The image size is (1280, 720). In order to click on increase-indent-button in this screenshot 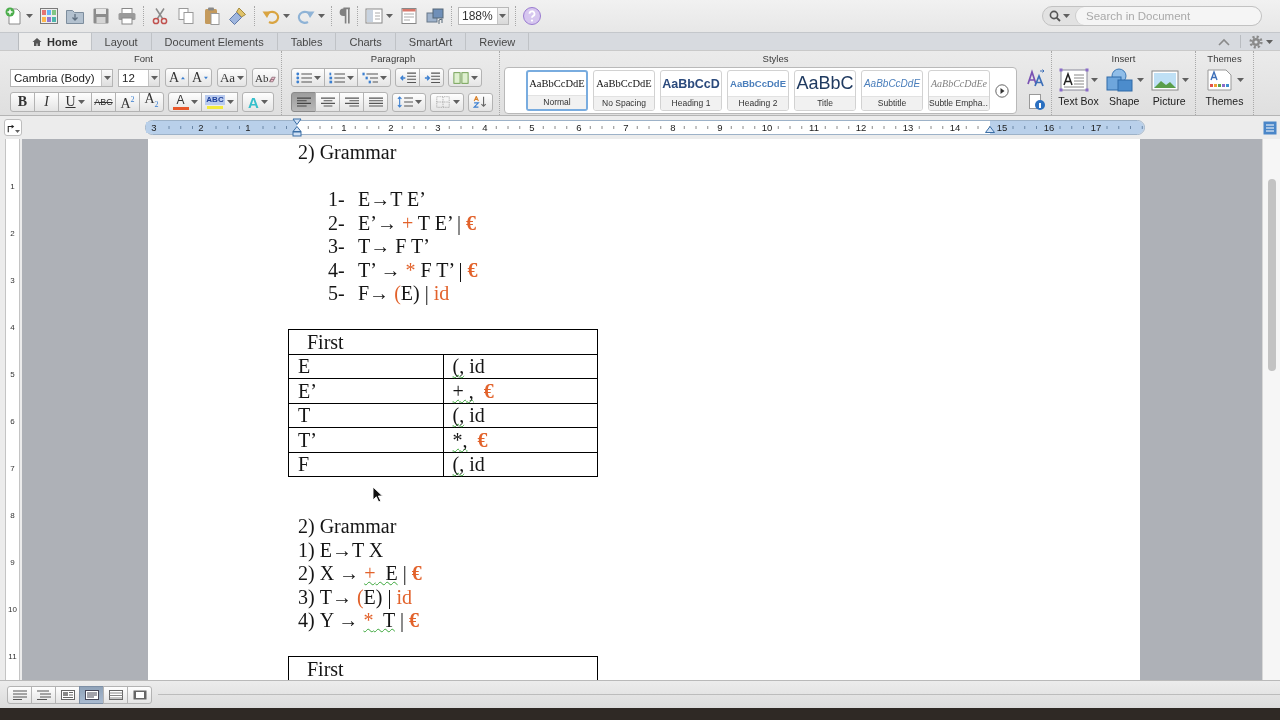, I will do `click(431, 77)`.